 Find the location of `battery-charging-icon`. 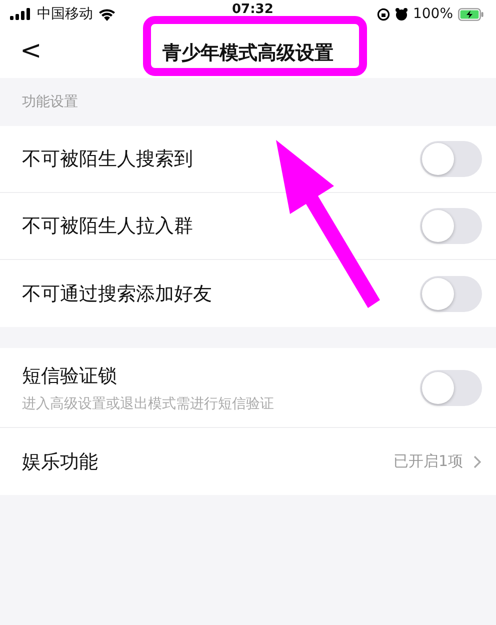

battery-charging-icon is located at coordinates (471, 14).